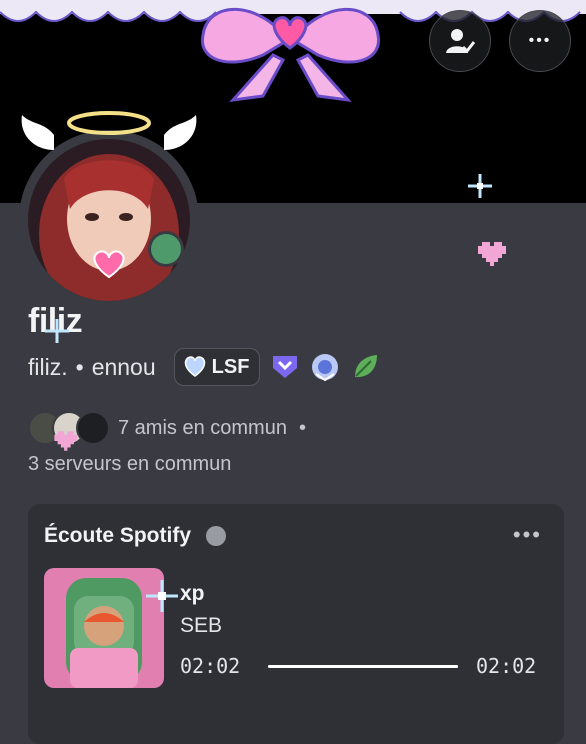 Image resolution: width=586 pixels, height=744 pixels. I want to click on playback-progress-bar, so click(363, 666).